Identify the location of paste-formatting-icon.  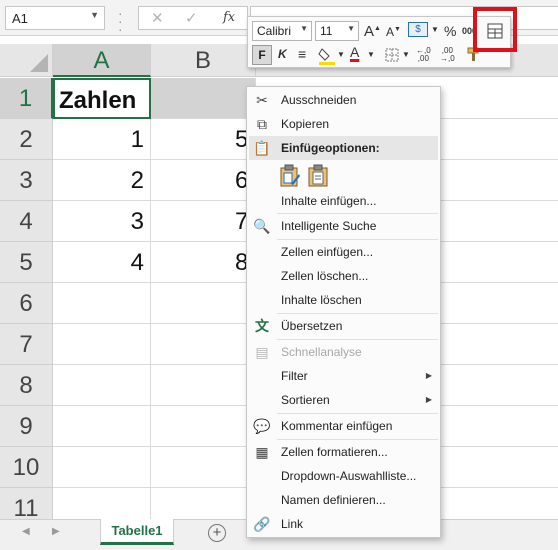
(290, 176).